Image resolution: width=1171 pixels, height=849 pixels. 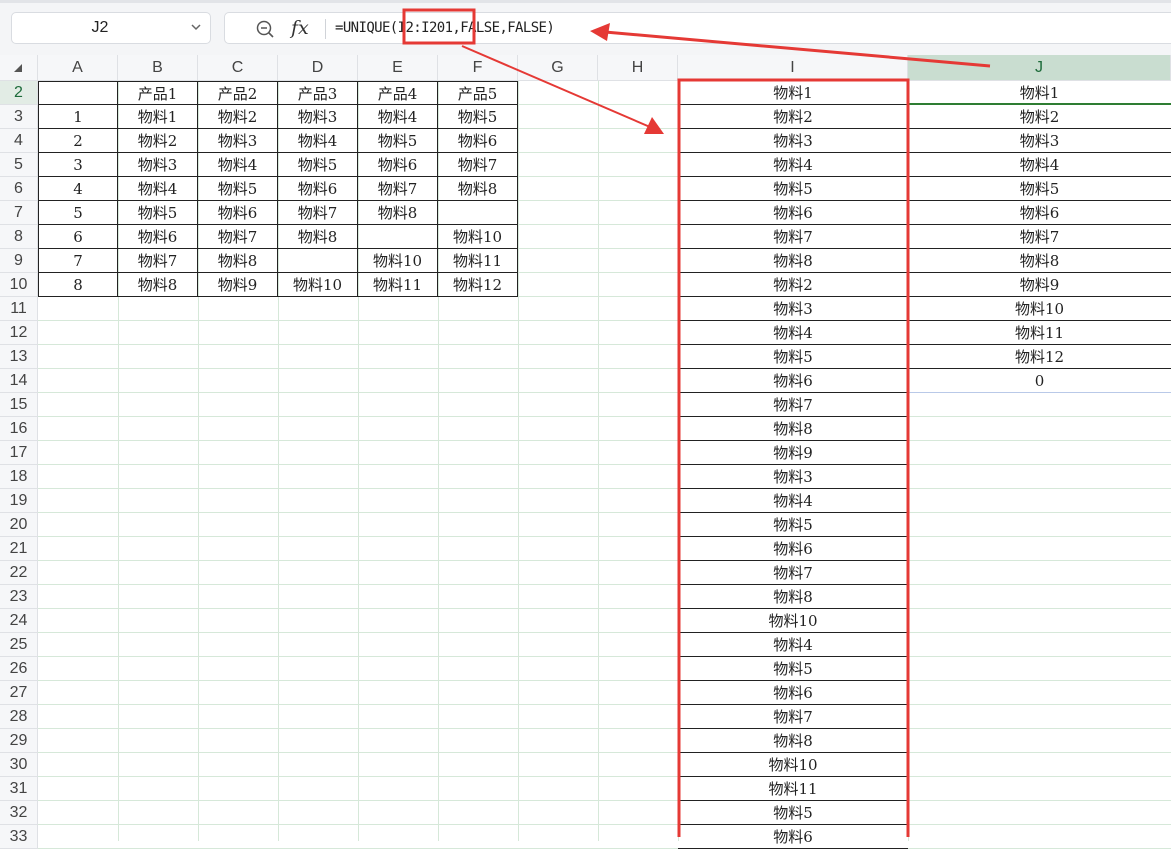 I want to click on column-j-cell: 物料10, so click(x=1039, y=309).